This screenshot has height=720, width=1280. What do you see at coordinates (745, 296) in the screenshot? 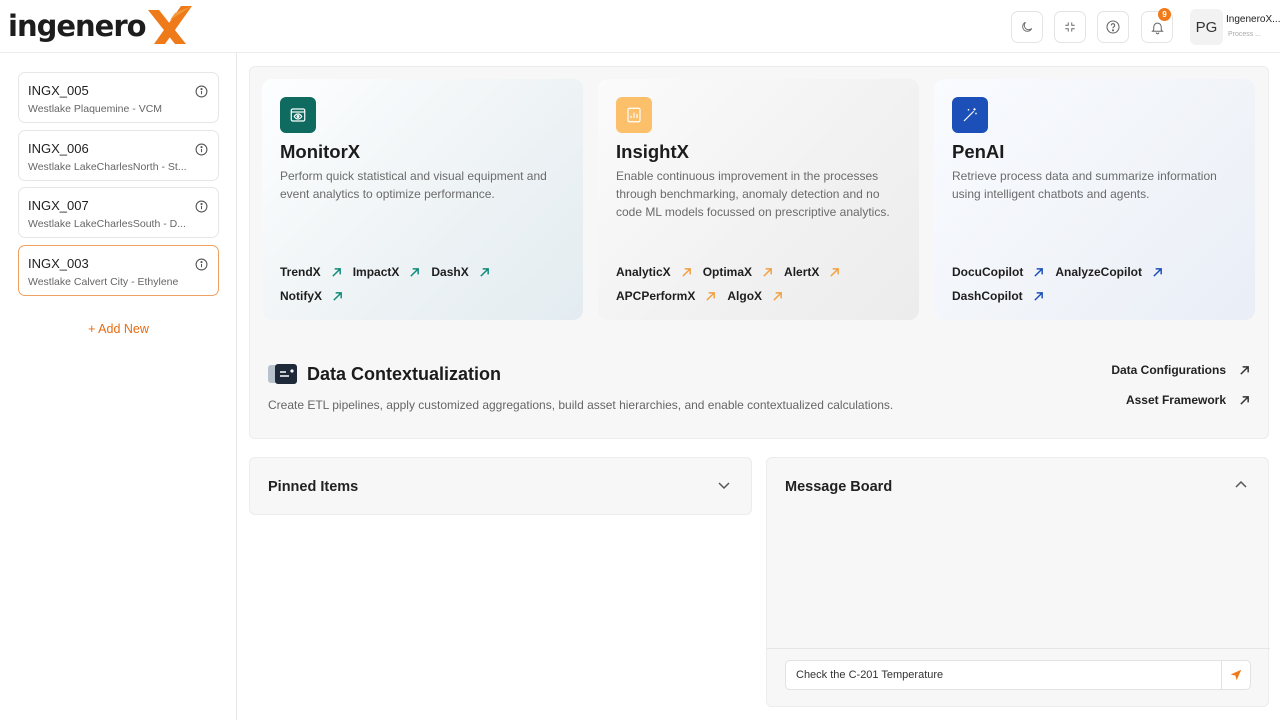
I see `link-label: AlgoX` at bounding box center [745, 296].